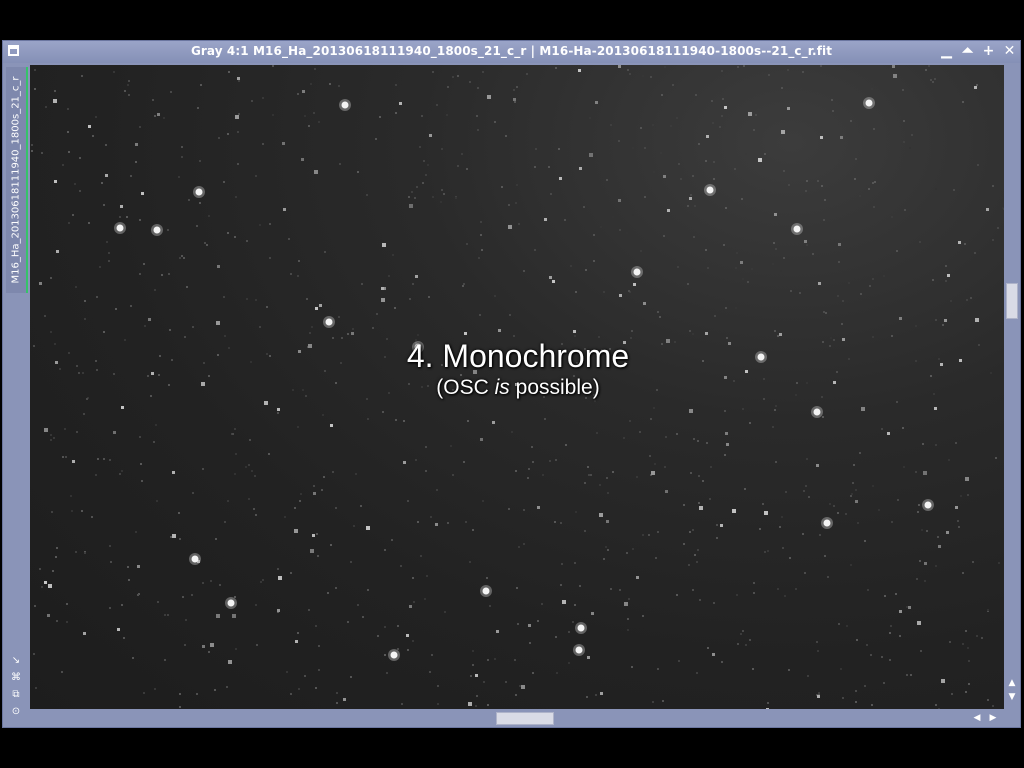 This screenshot has width=1024, height=768. I want to click on close-button: ✕, so click(1009, 51).